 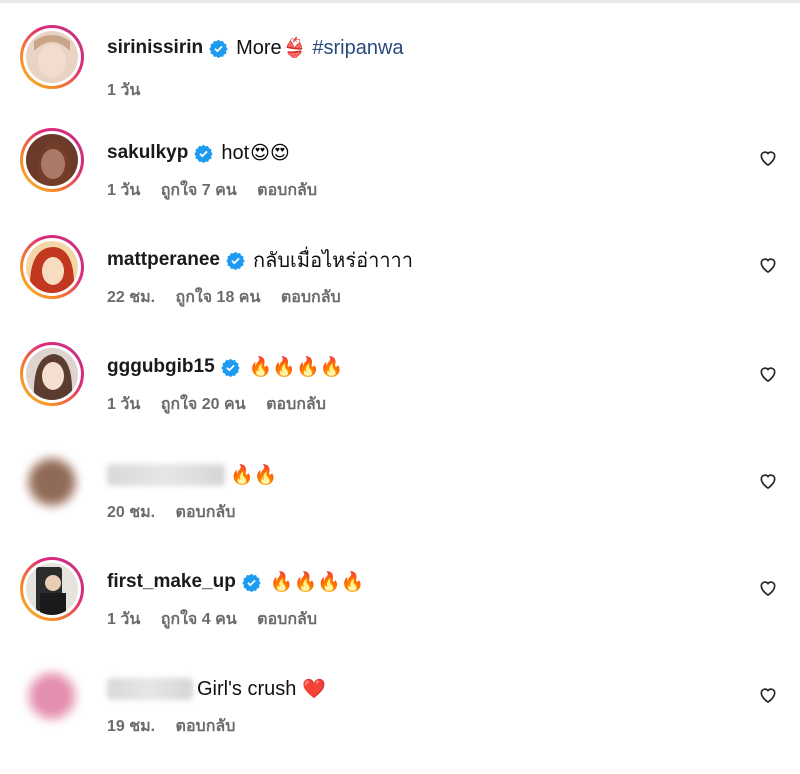 I want to click on comment-item: 🔥🔥 20 ชม. ตอบกลับ, so click(x=400, y=508).